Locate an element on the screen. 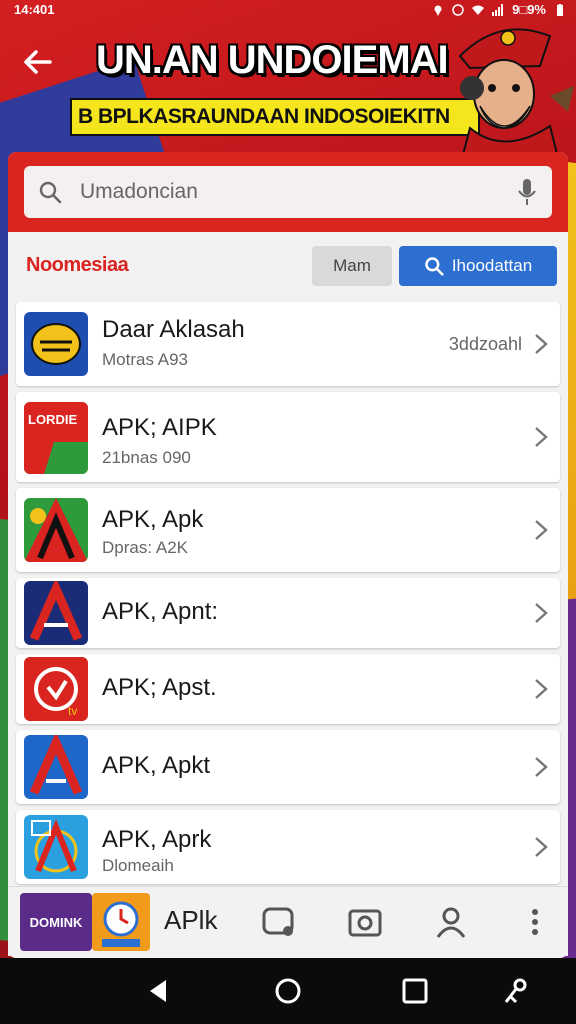  app-subtitle: Dlomeaih is located at coordinates (138, 865).